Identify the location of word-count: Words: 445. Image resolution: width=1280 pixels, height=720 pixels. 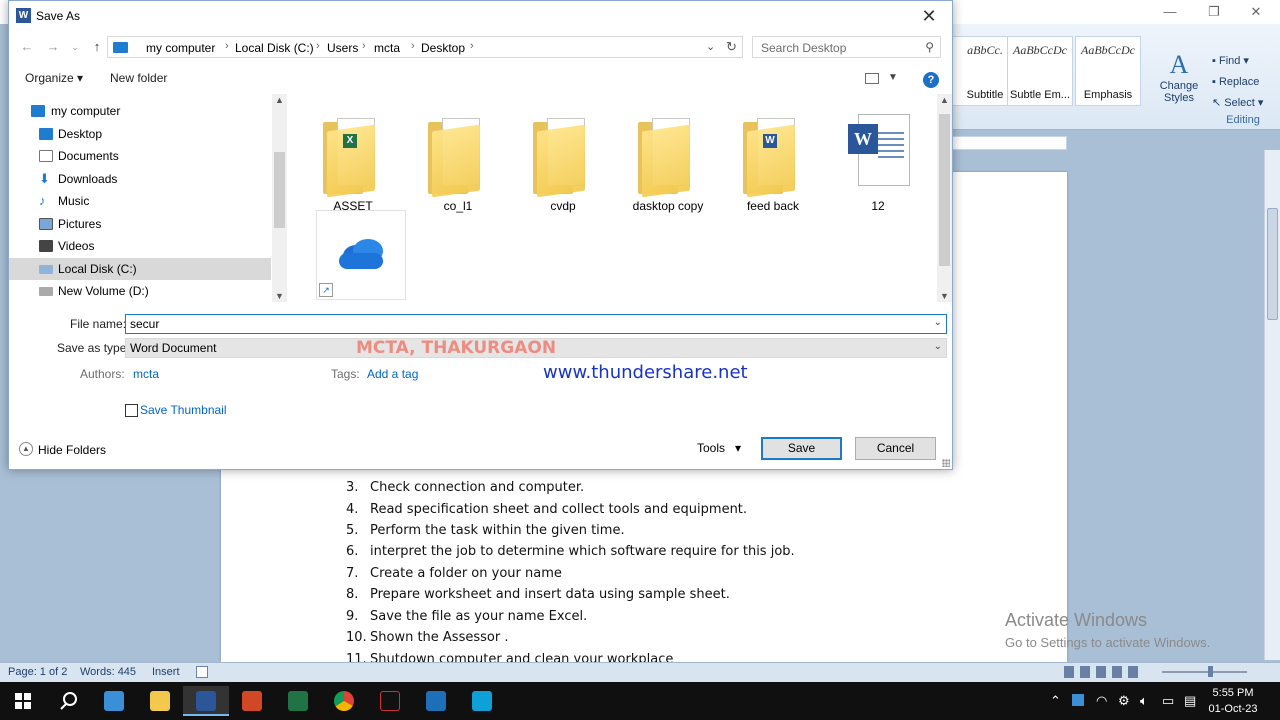
(108, 672).